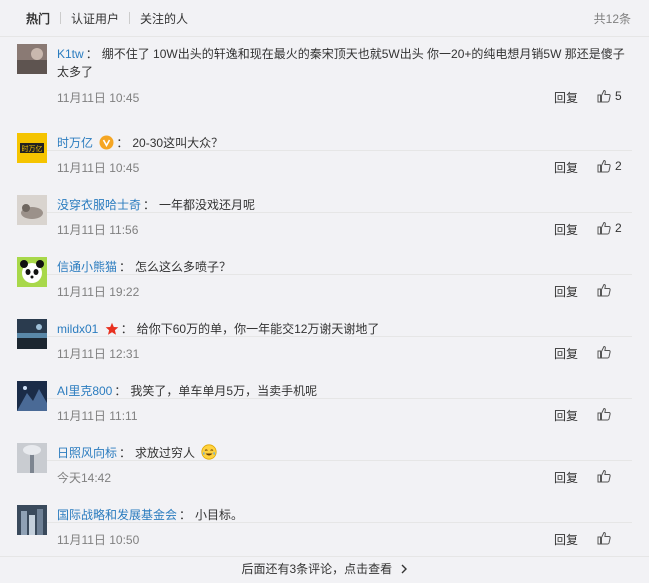  Describe the element at coordinates (343, 453) in the screenshot. I see `comment-body: 日照风向标：求放过穷人` at that location.